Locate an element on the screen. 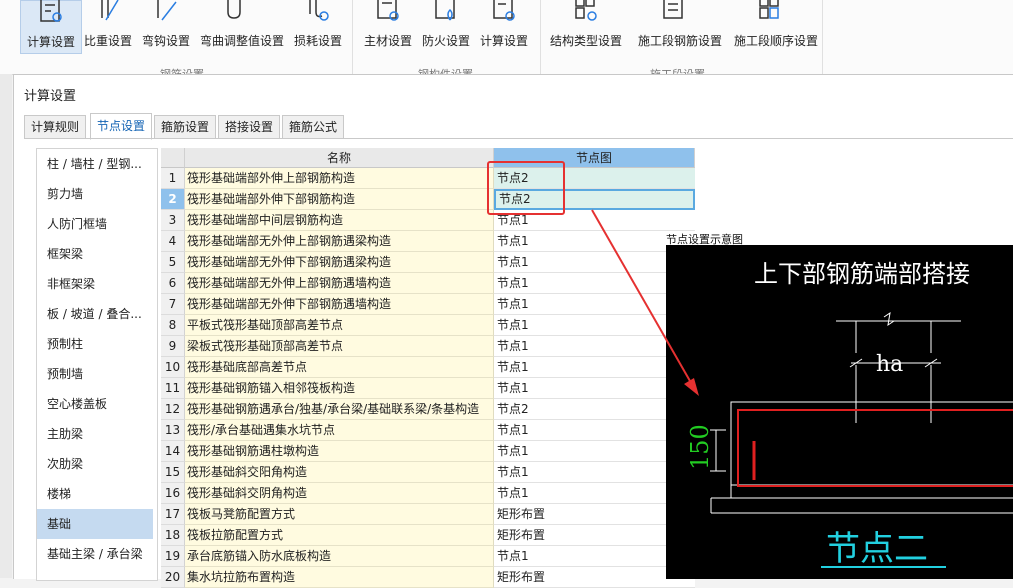 Image resolution: width=1013 pixels, height=588 pixels. table-row: 9 梁板式筏形基础顶部高差节点 节点1 is located at coordinates (428, 346).